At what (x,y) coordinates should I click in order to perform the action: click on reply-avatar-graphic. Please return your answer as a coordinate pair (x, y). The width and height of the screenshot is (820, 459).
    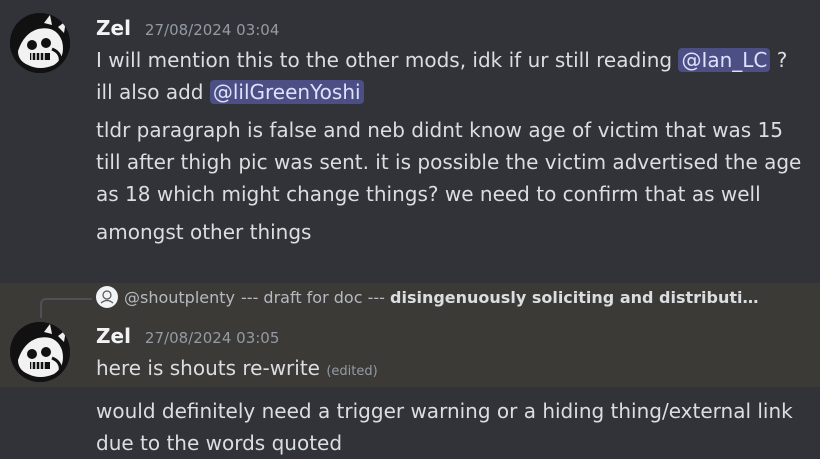
    Looking at the image, I should click on (107, 297).